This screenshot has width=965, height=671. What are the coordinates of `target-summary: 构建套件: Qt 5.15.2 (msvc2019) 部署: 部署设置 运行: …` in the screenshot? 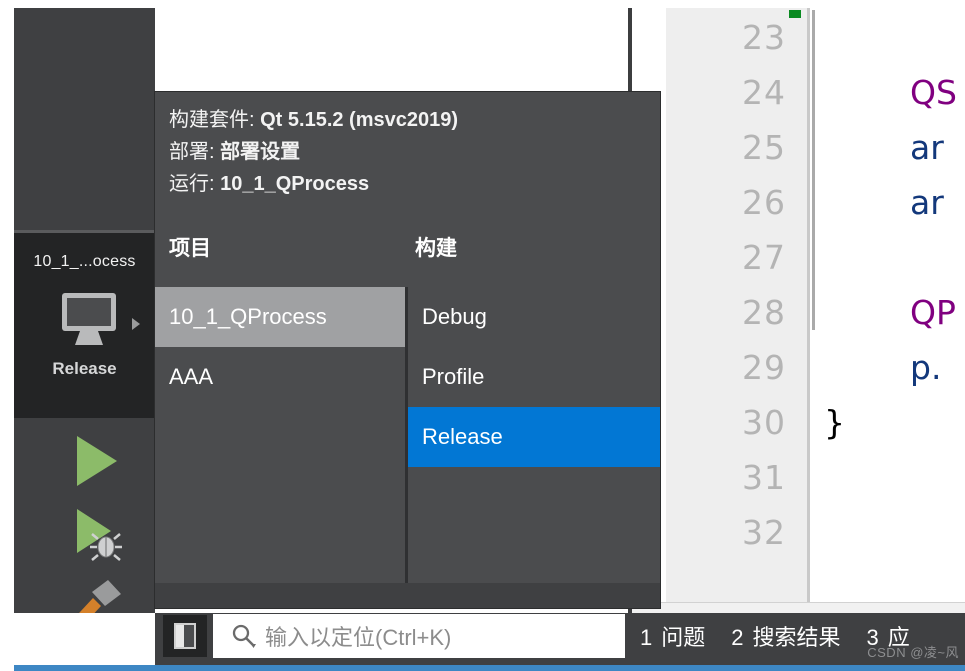 It's located at (407, 158).